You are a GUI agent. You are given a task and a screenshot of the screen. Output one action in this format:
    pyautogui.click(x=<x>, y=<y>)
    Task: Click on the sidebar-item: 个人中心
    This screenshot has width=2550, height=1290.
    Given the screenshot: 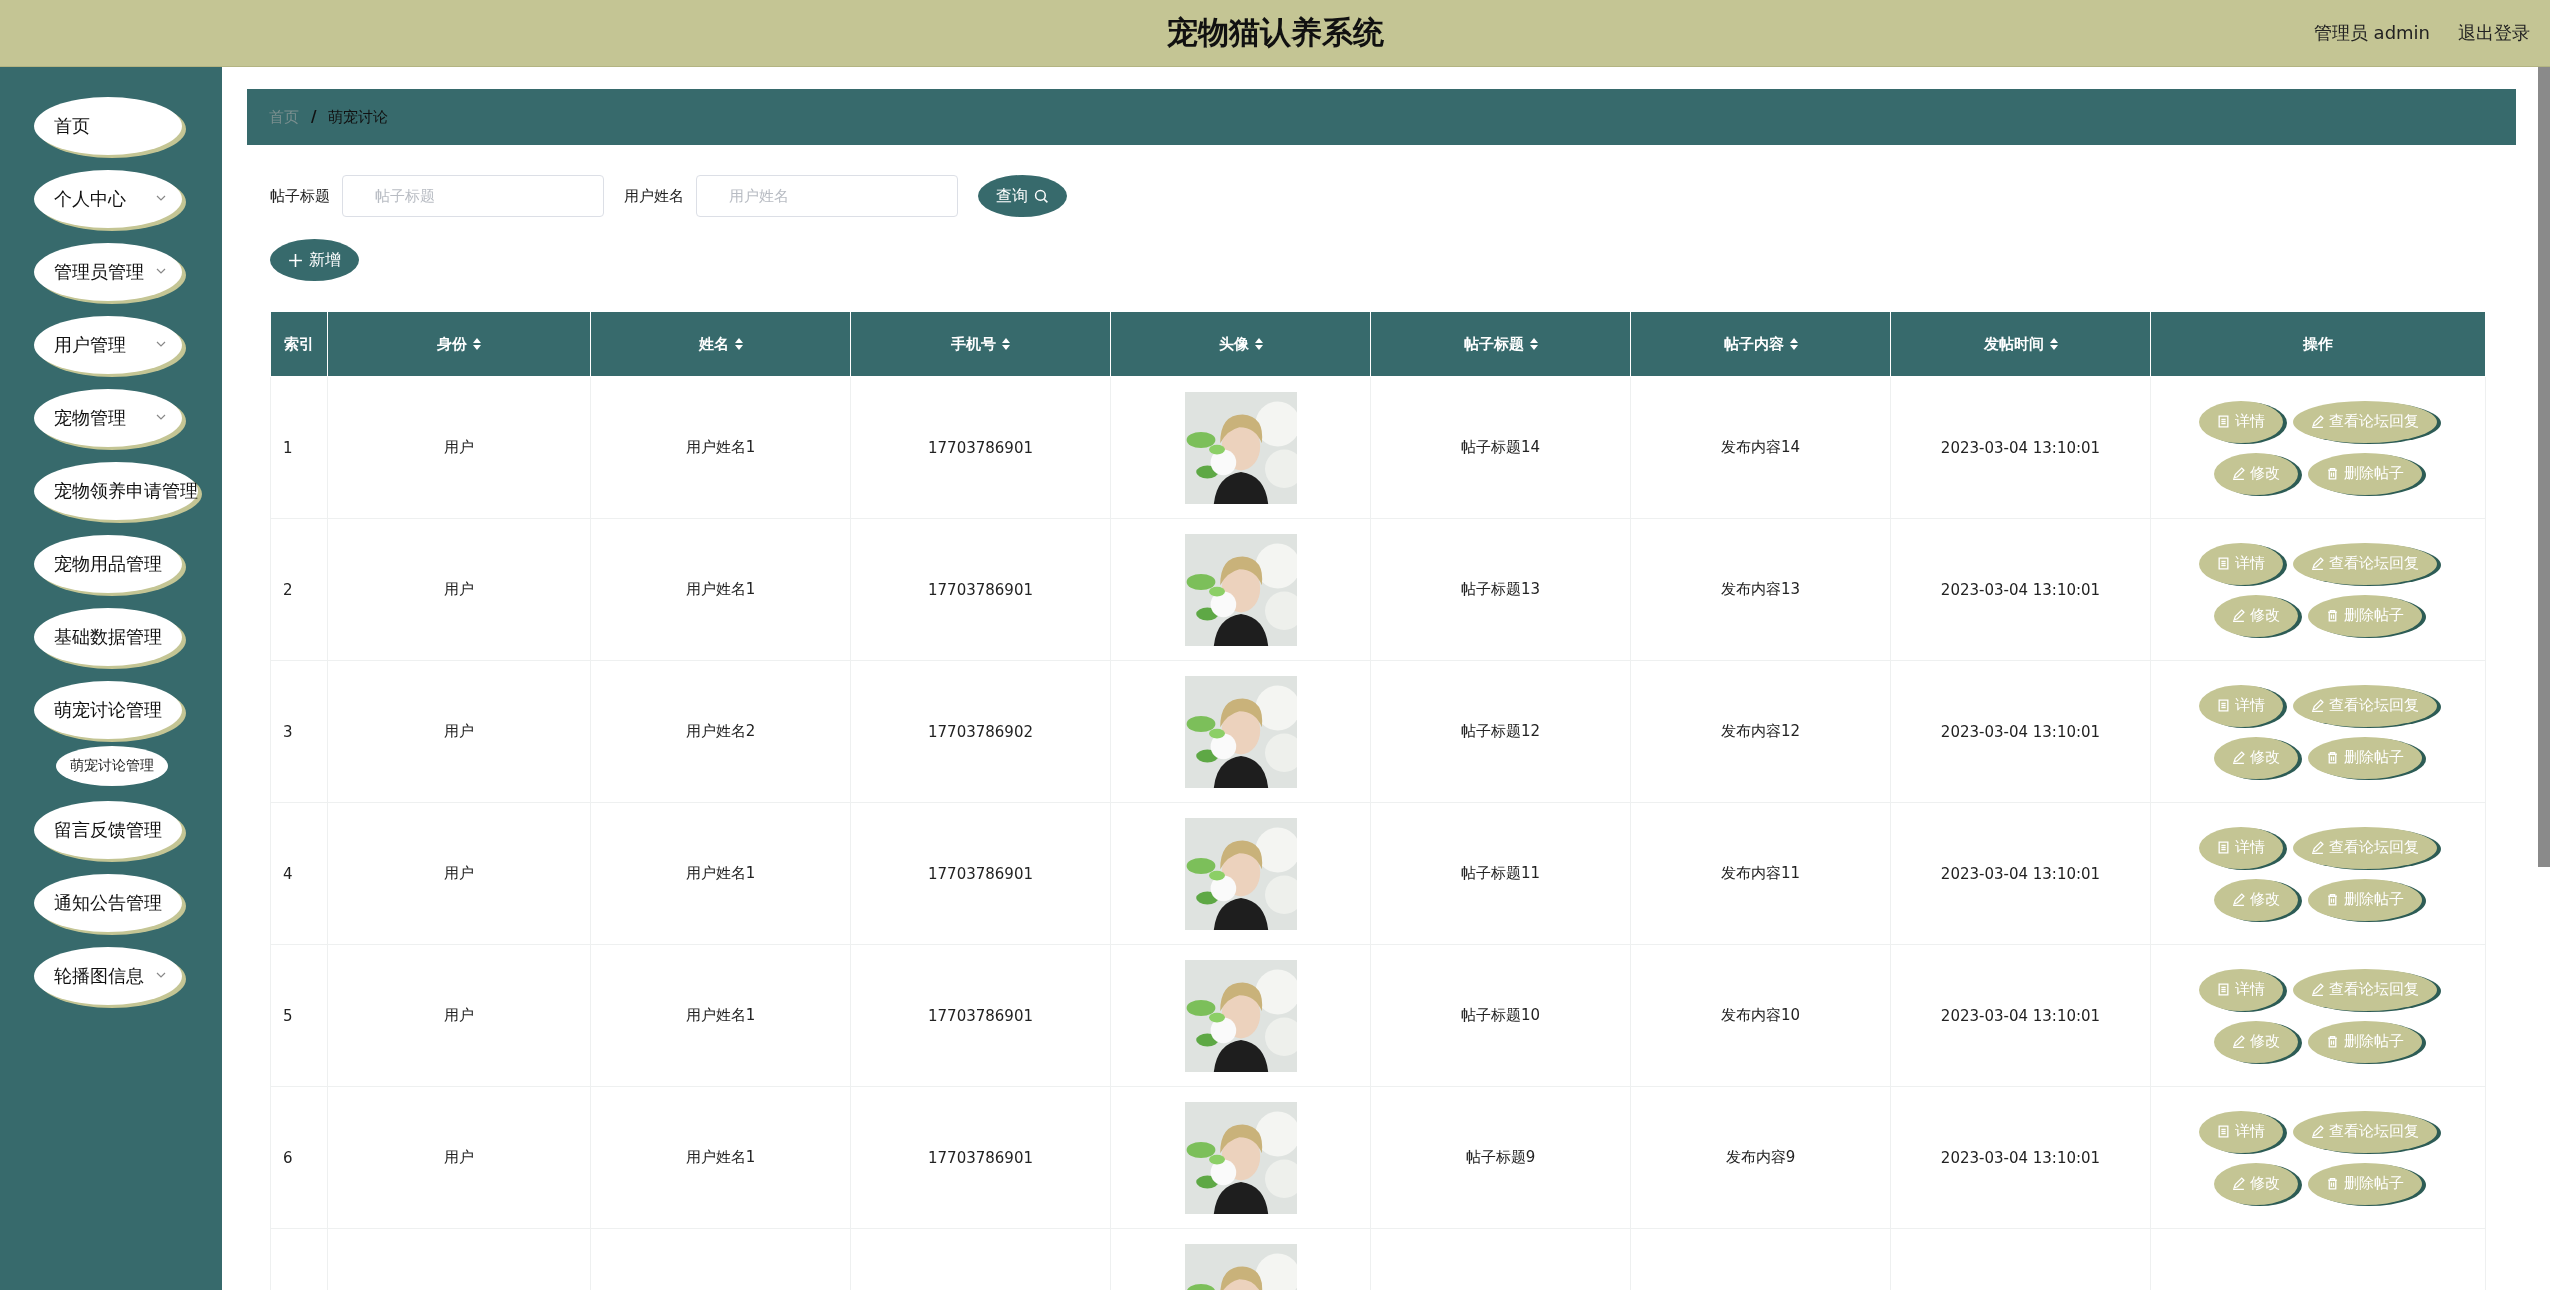 What is the action you would take?
    pyautogui.click(x=108, y=199)
    